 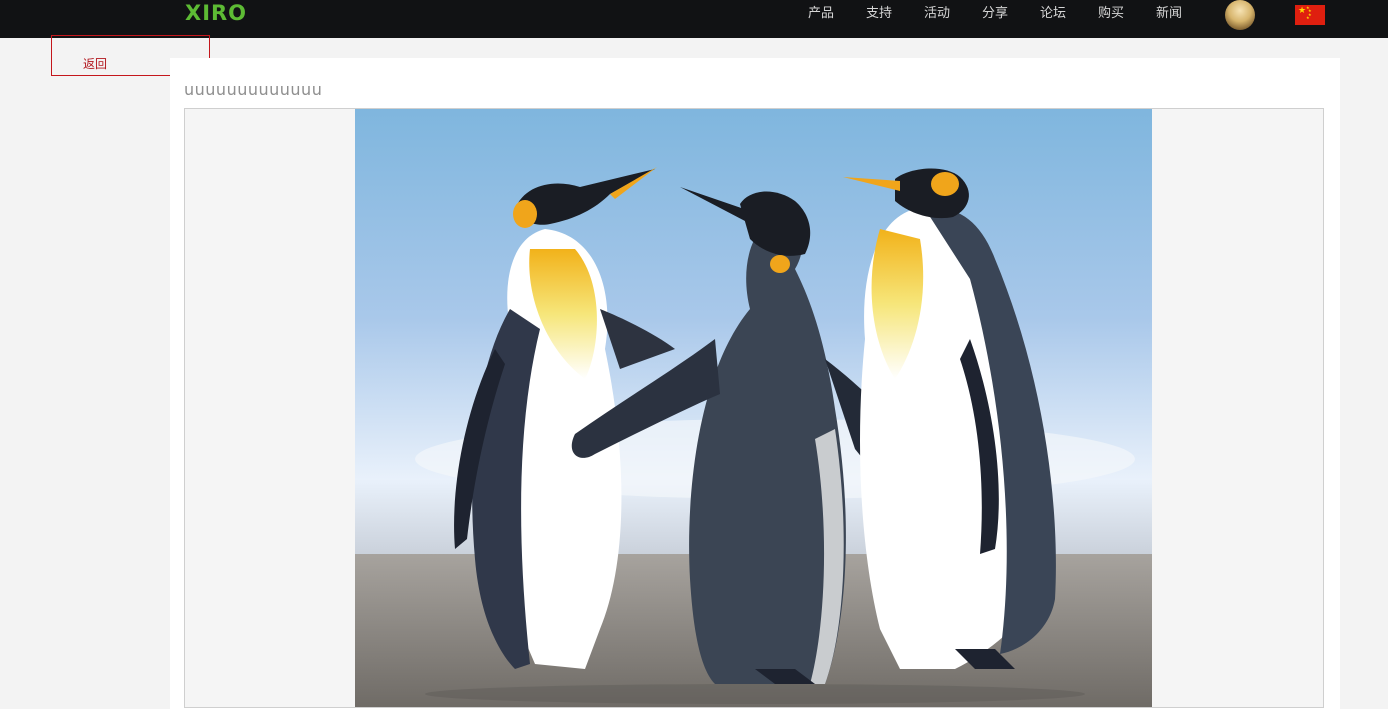 What do you see at coordinates (953, 16) in the screenshot?
I see `nav-item-events: 活动` at bounding box center [953, 16].